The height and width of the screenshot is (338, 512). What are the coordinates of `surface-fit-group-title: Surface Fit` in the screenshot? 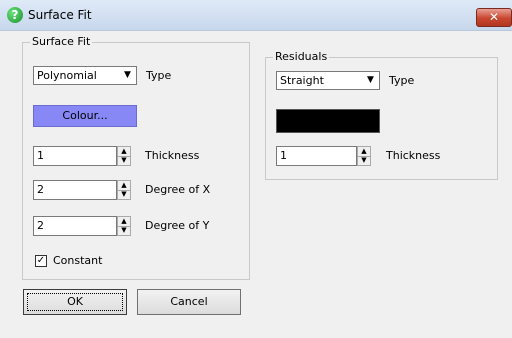 It's located at (61, 41).